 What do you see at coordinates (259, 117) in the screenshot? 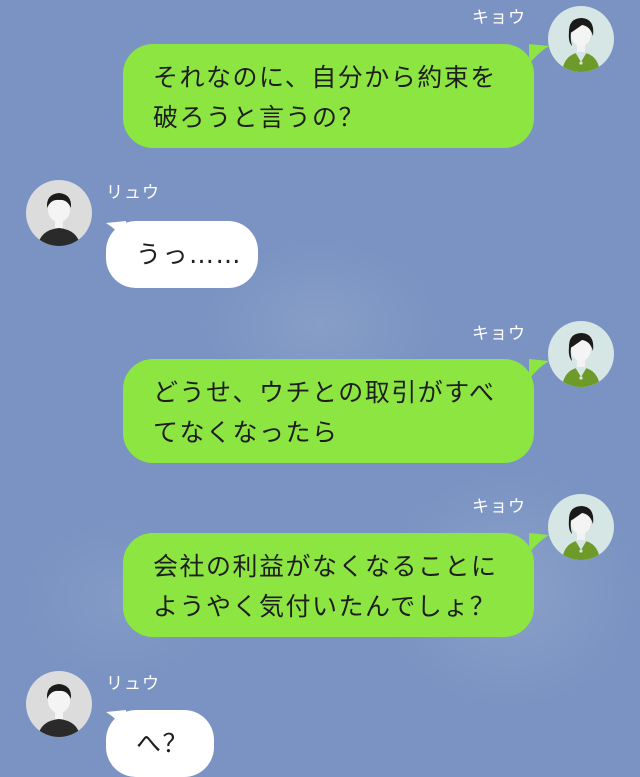
I see `message-text-line: 破ろうと言うの？` at bounding box center [259, 117].